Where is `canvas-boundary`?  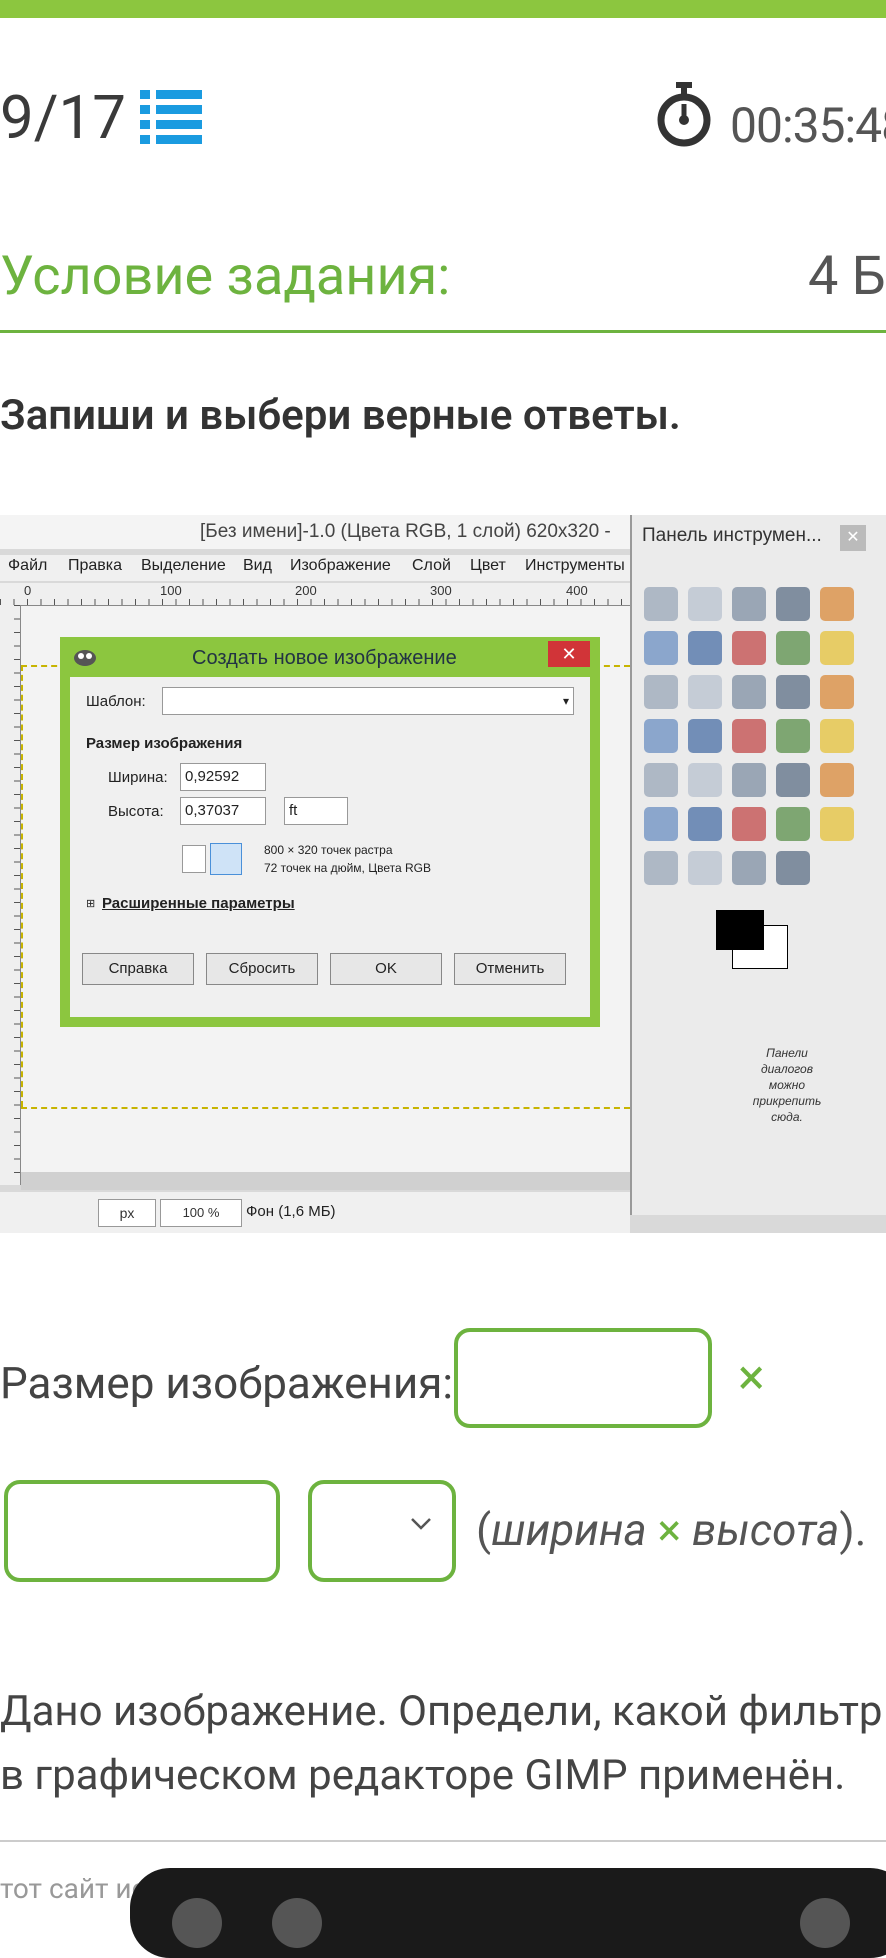
canvas-boundary is located at coordinates (22, 886).